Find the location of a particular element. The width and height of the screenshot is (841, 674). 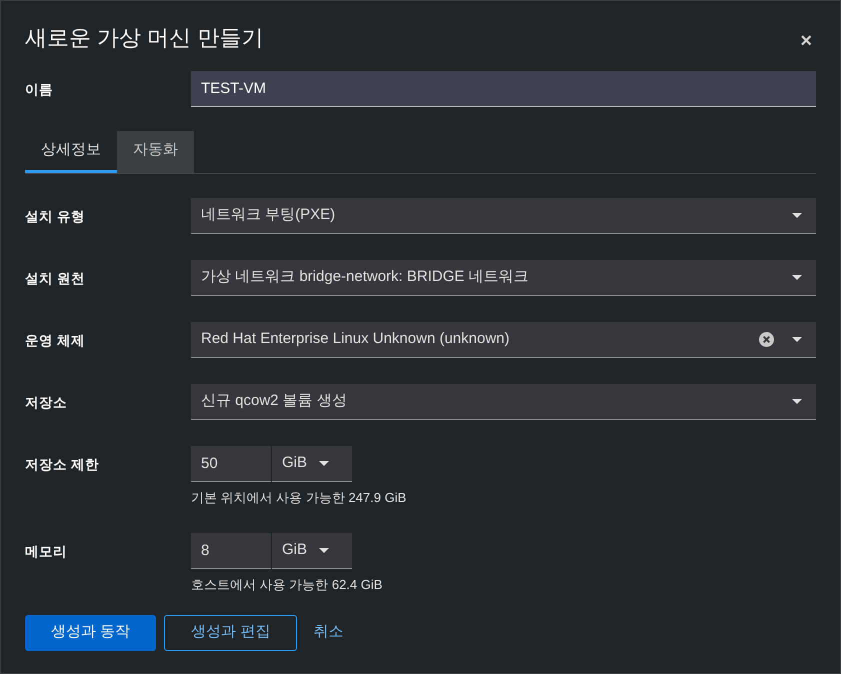

select-value: 네트워크 부팅(PXE) is located at coordinates (268, 214).